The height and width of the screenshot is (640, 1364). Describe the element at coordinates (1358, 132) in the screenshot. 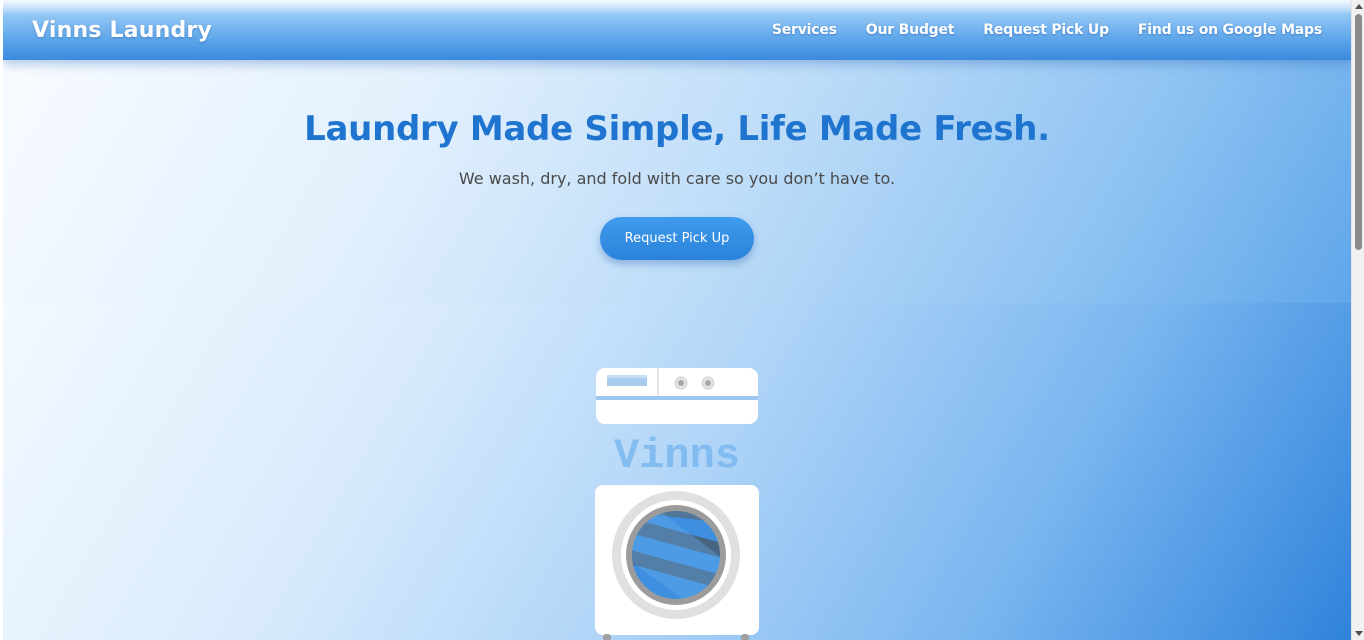

I see `scroll-thumb` at that location.